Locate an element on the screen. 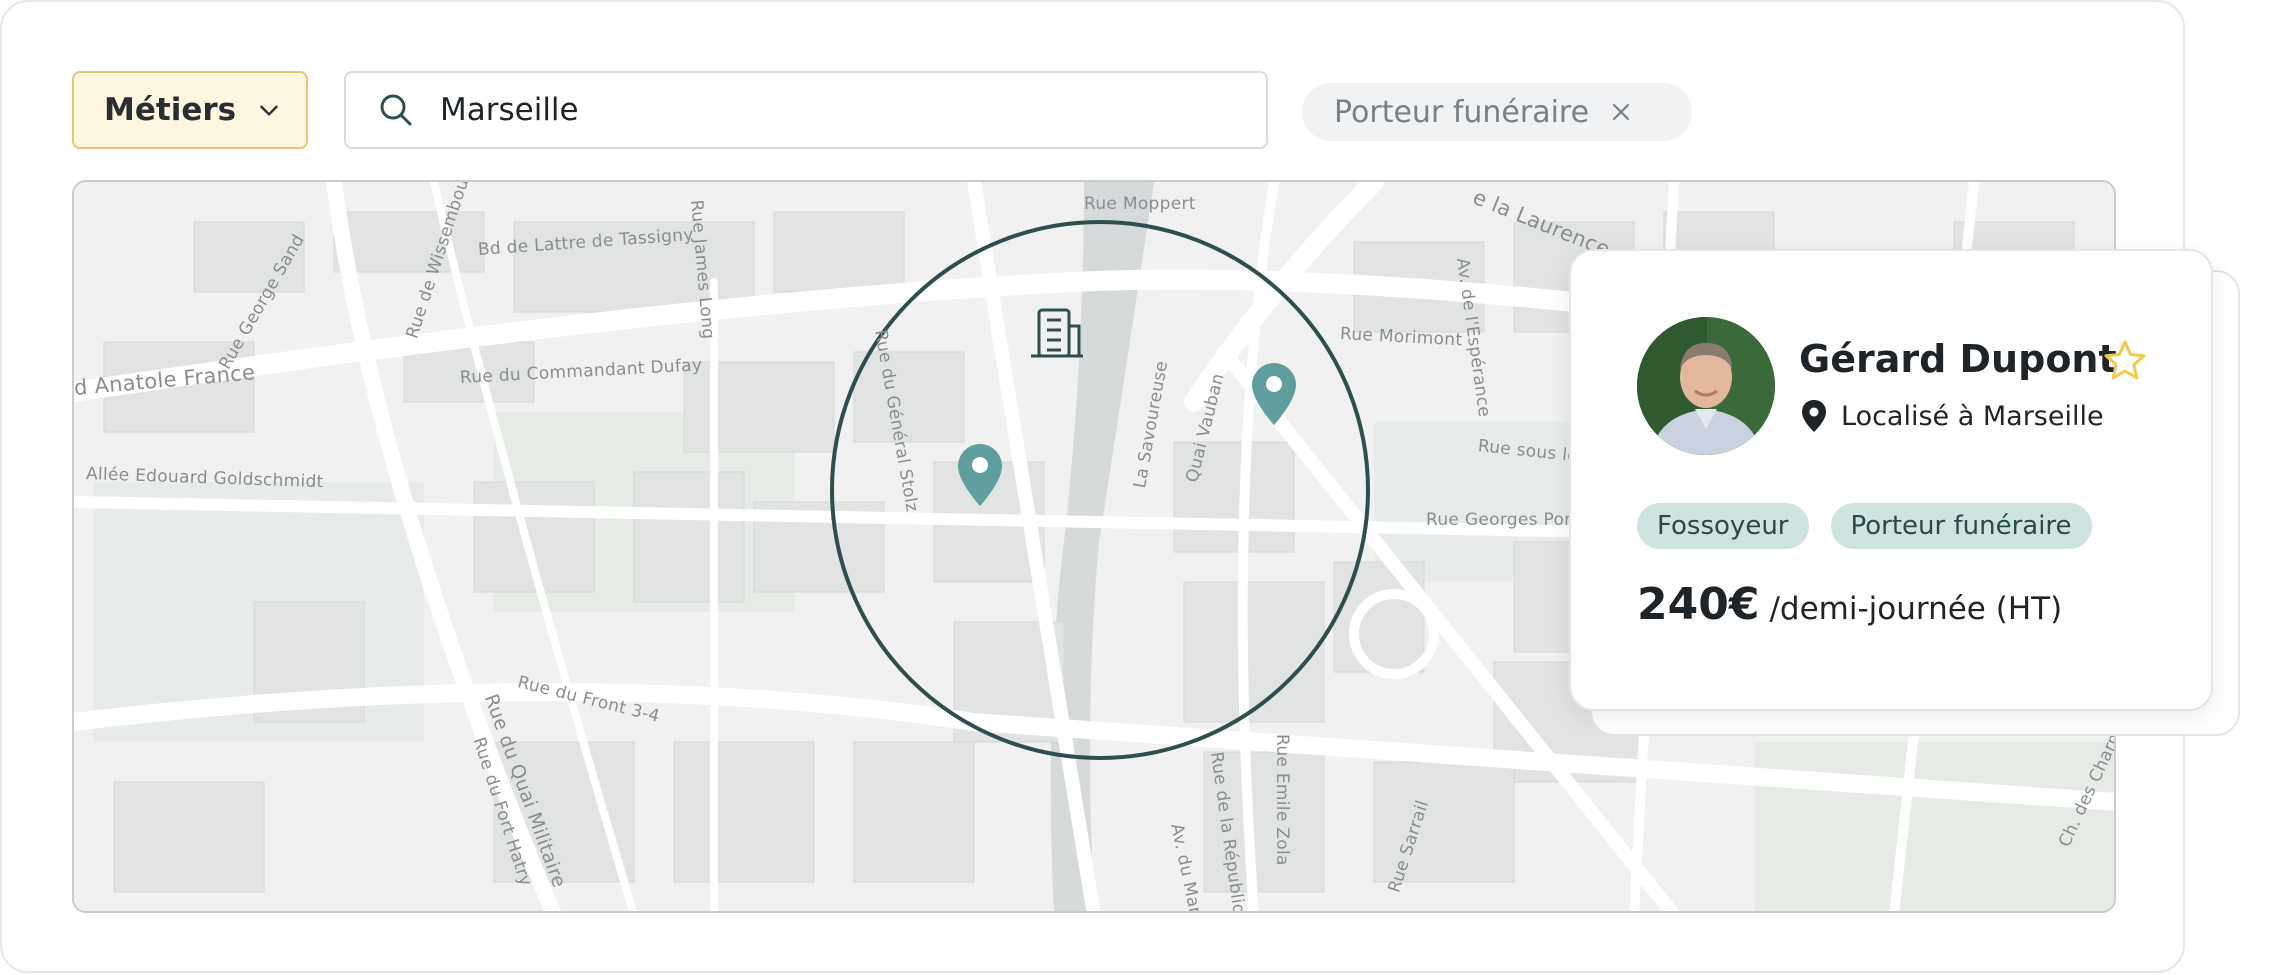  filter-chip: Porteur funéraire is located at coordinates (1497, 112).